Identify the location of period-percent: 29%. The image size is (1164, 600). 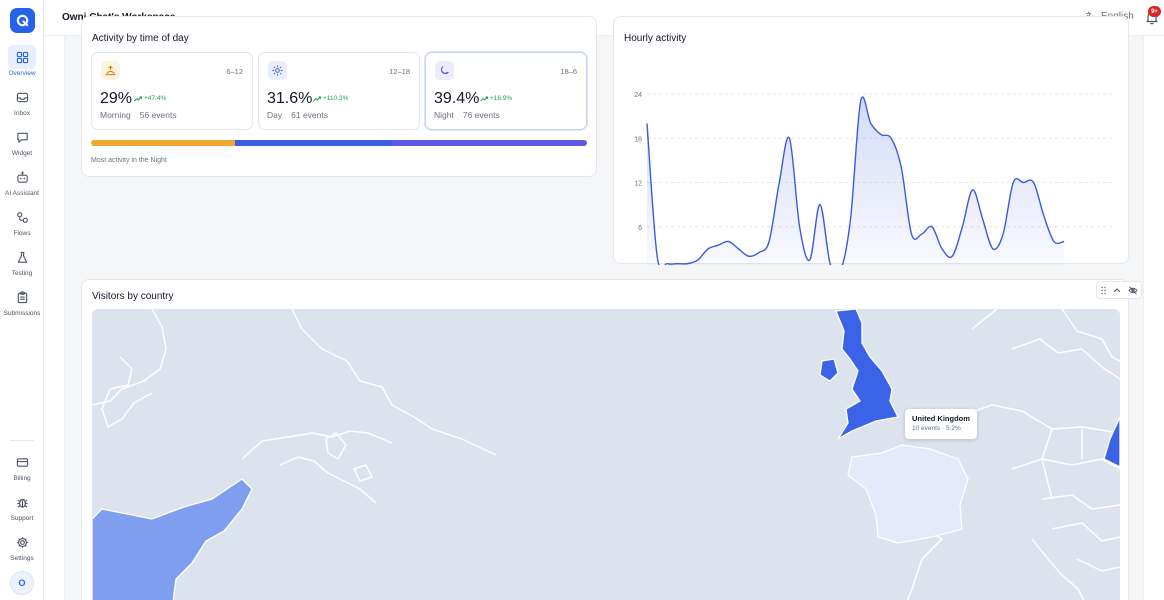
(116, 98).